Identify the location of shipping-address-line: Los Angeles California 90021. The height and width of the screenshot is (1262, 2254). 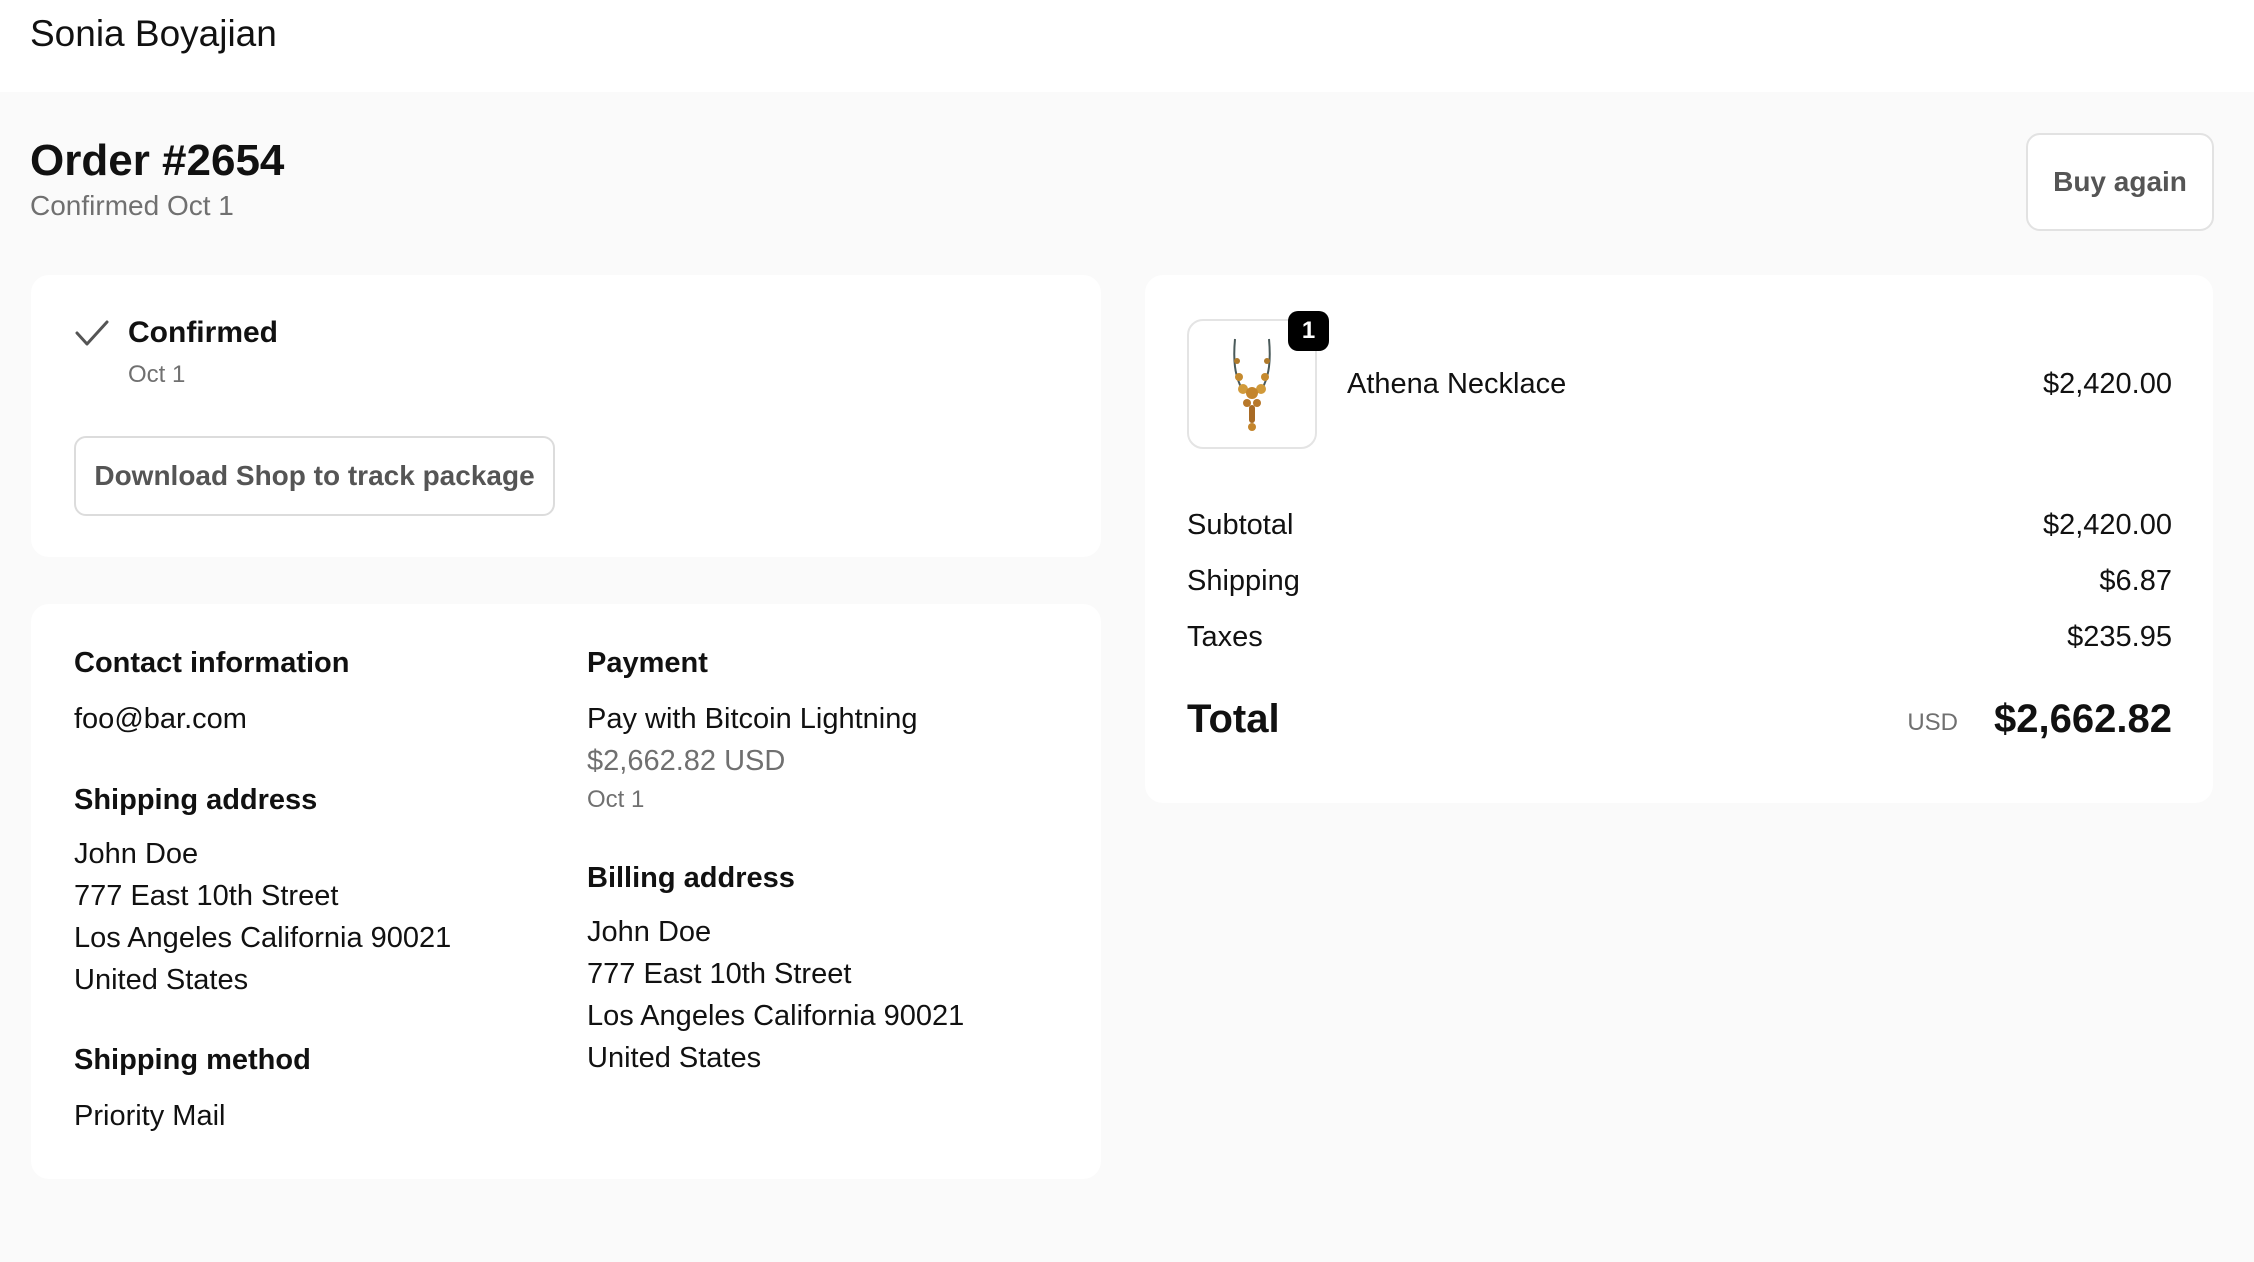
(263, 938).